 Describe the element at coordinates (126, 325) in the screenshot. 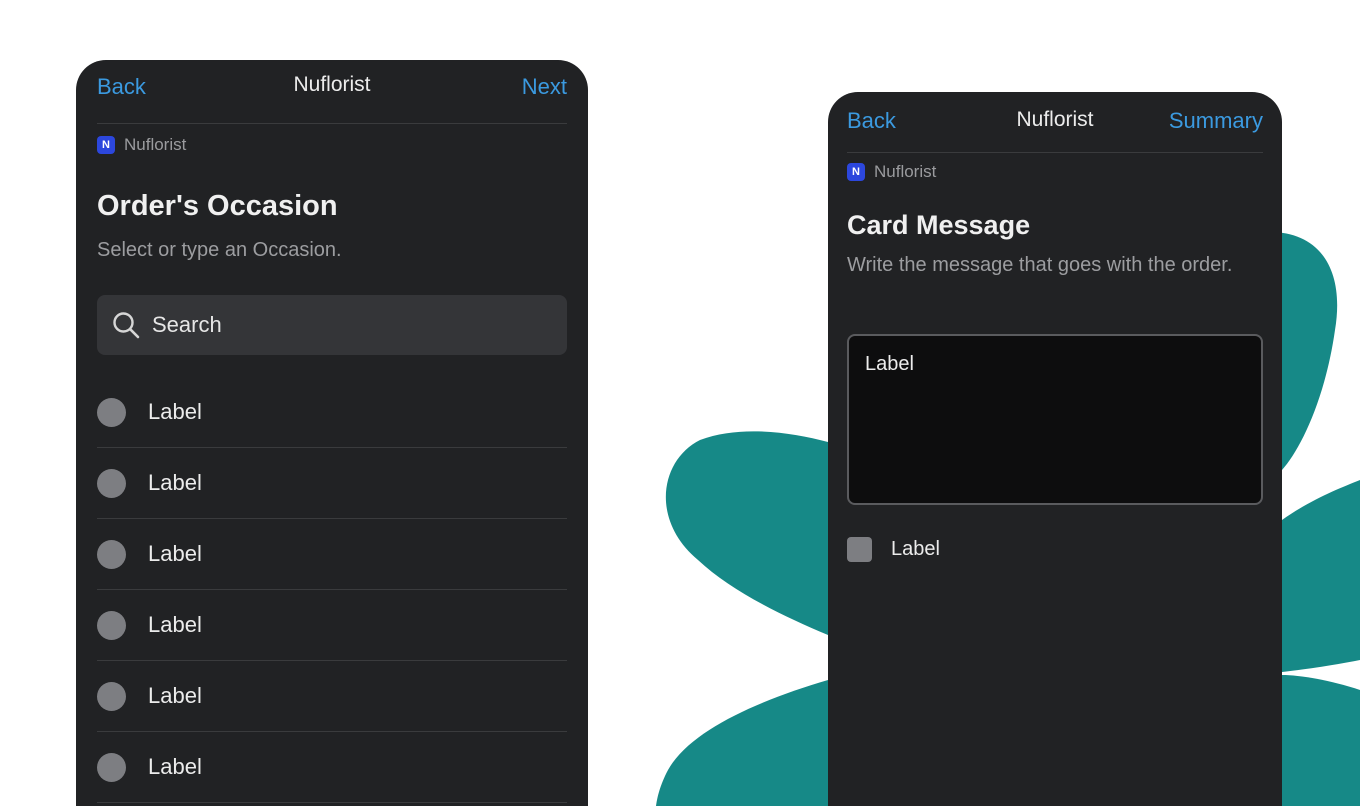

I see `search-icon` at that location.